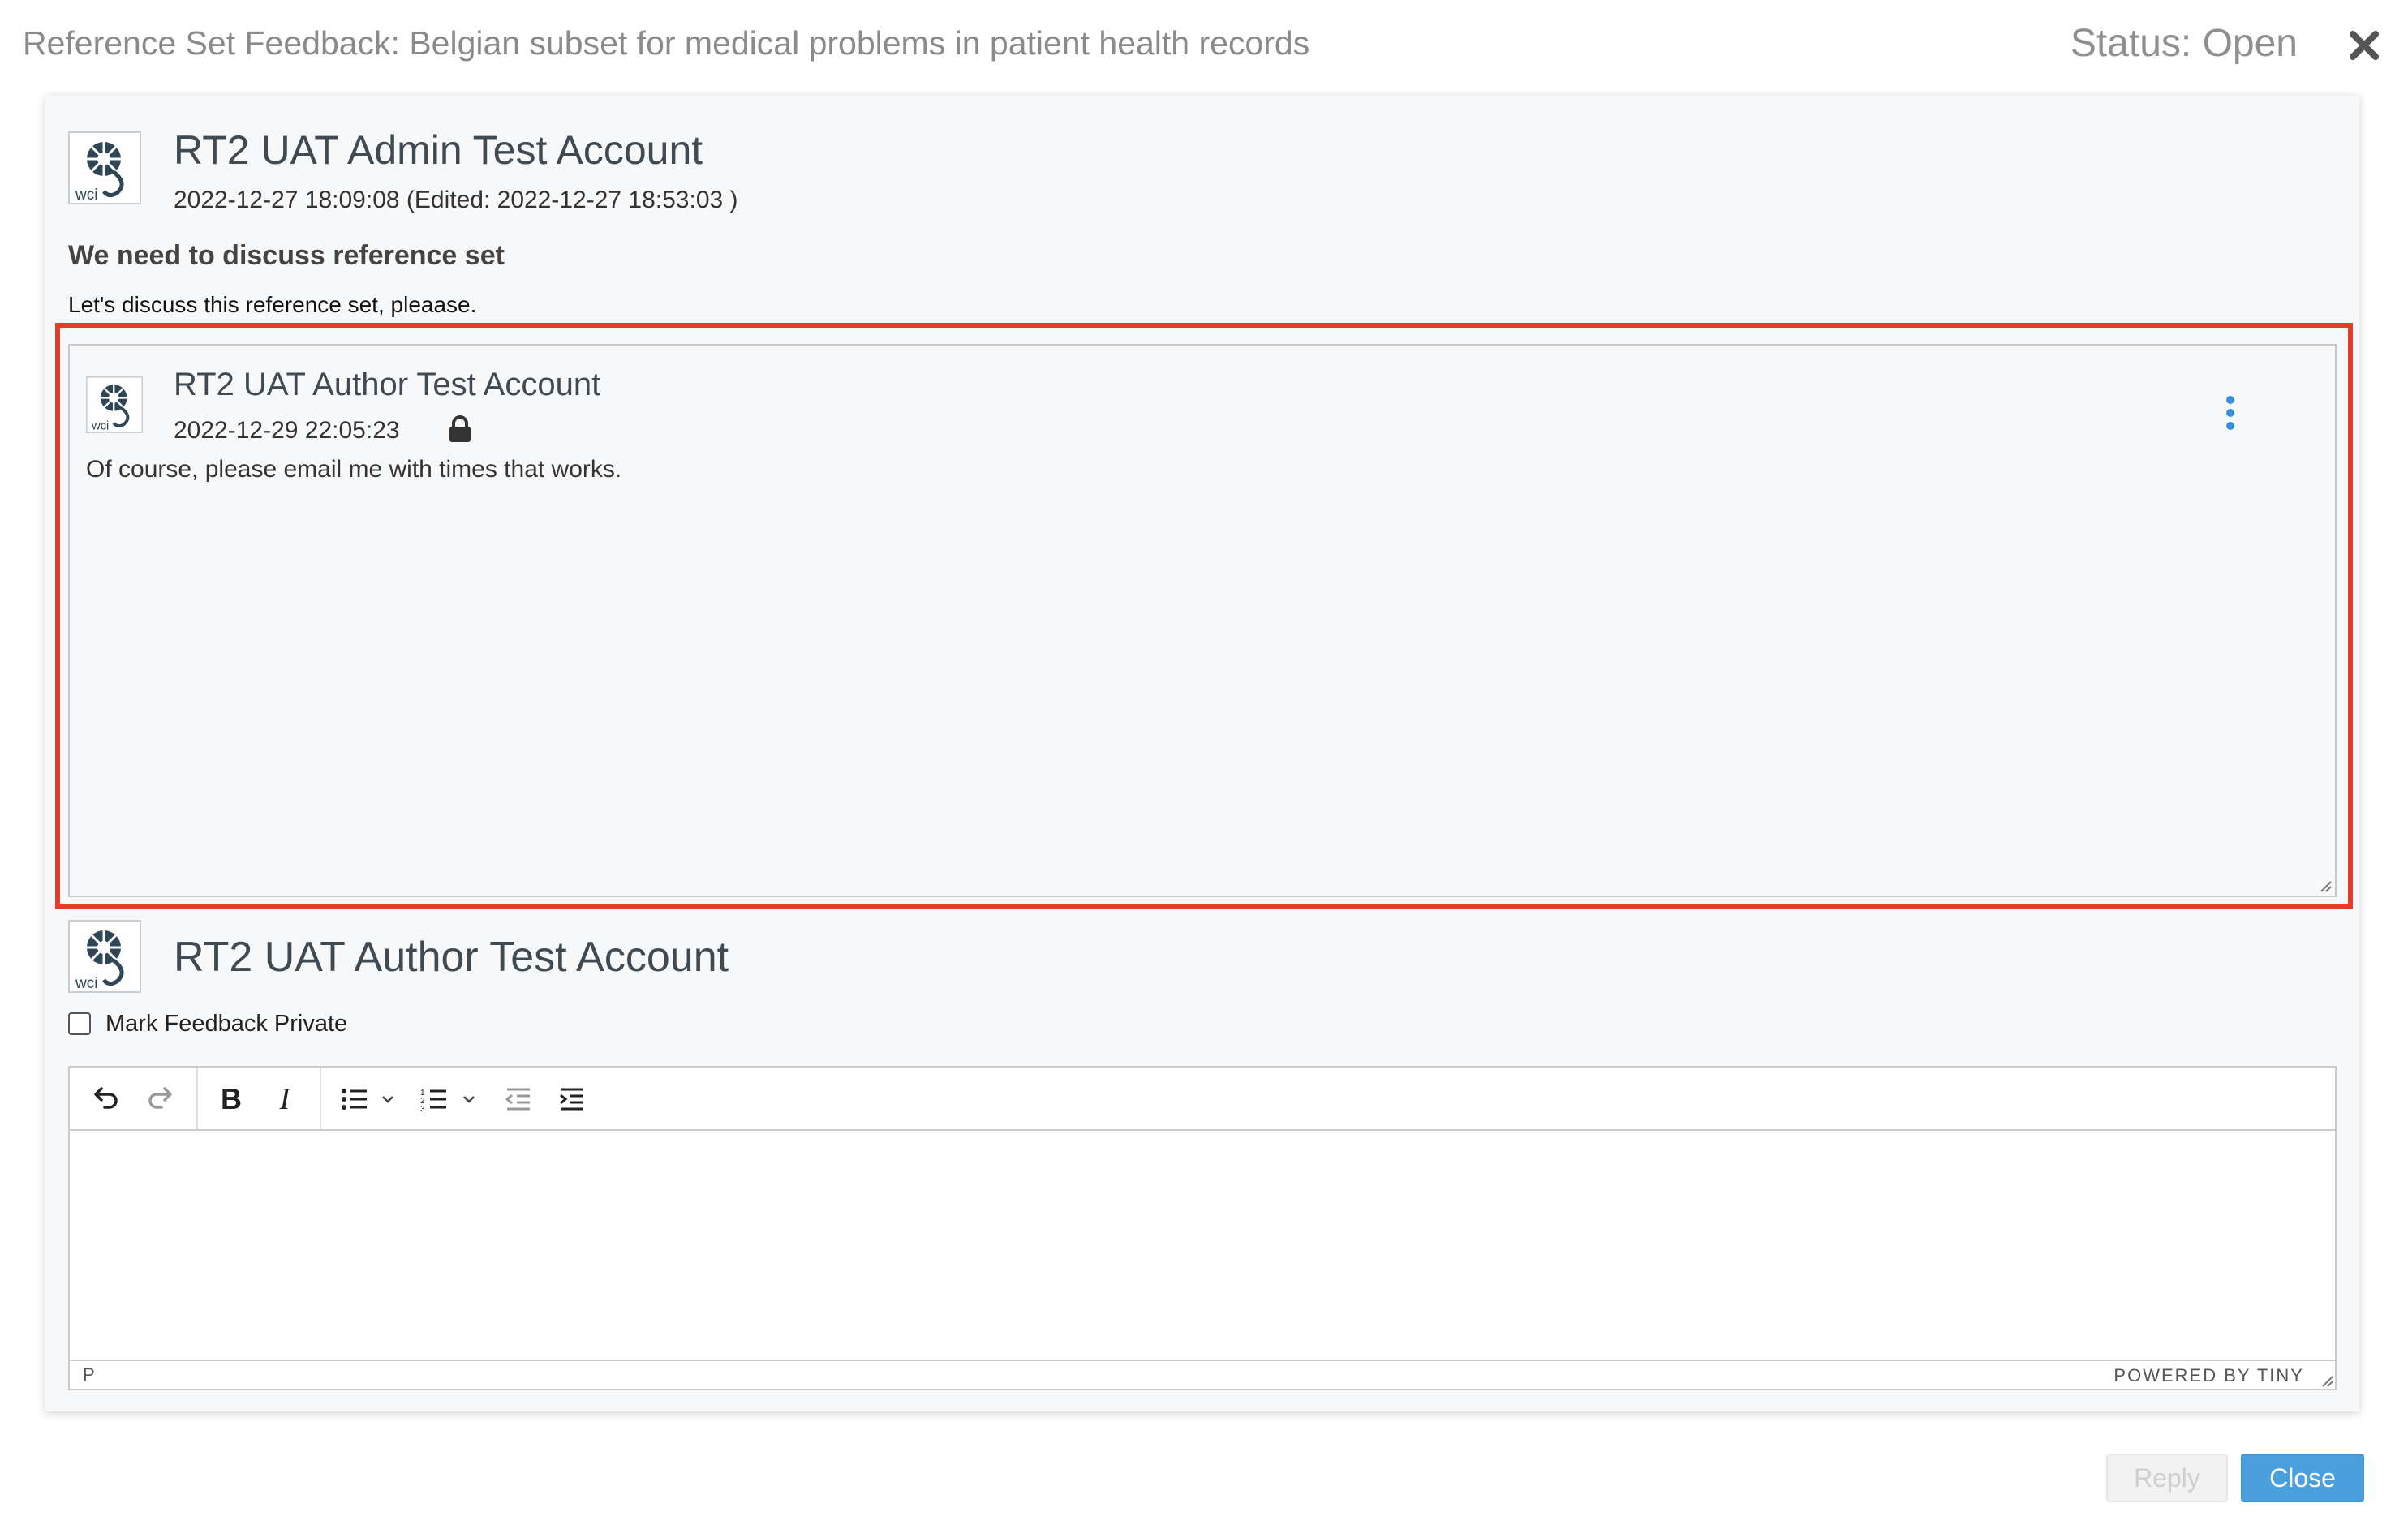 The image size is (2408, 1538). Describe the element at coordinates (456, 200) in the screenshot. I see `post-date: 2022-12-27 18:09:08 (Edited` at that location.